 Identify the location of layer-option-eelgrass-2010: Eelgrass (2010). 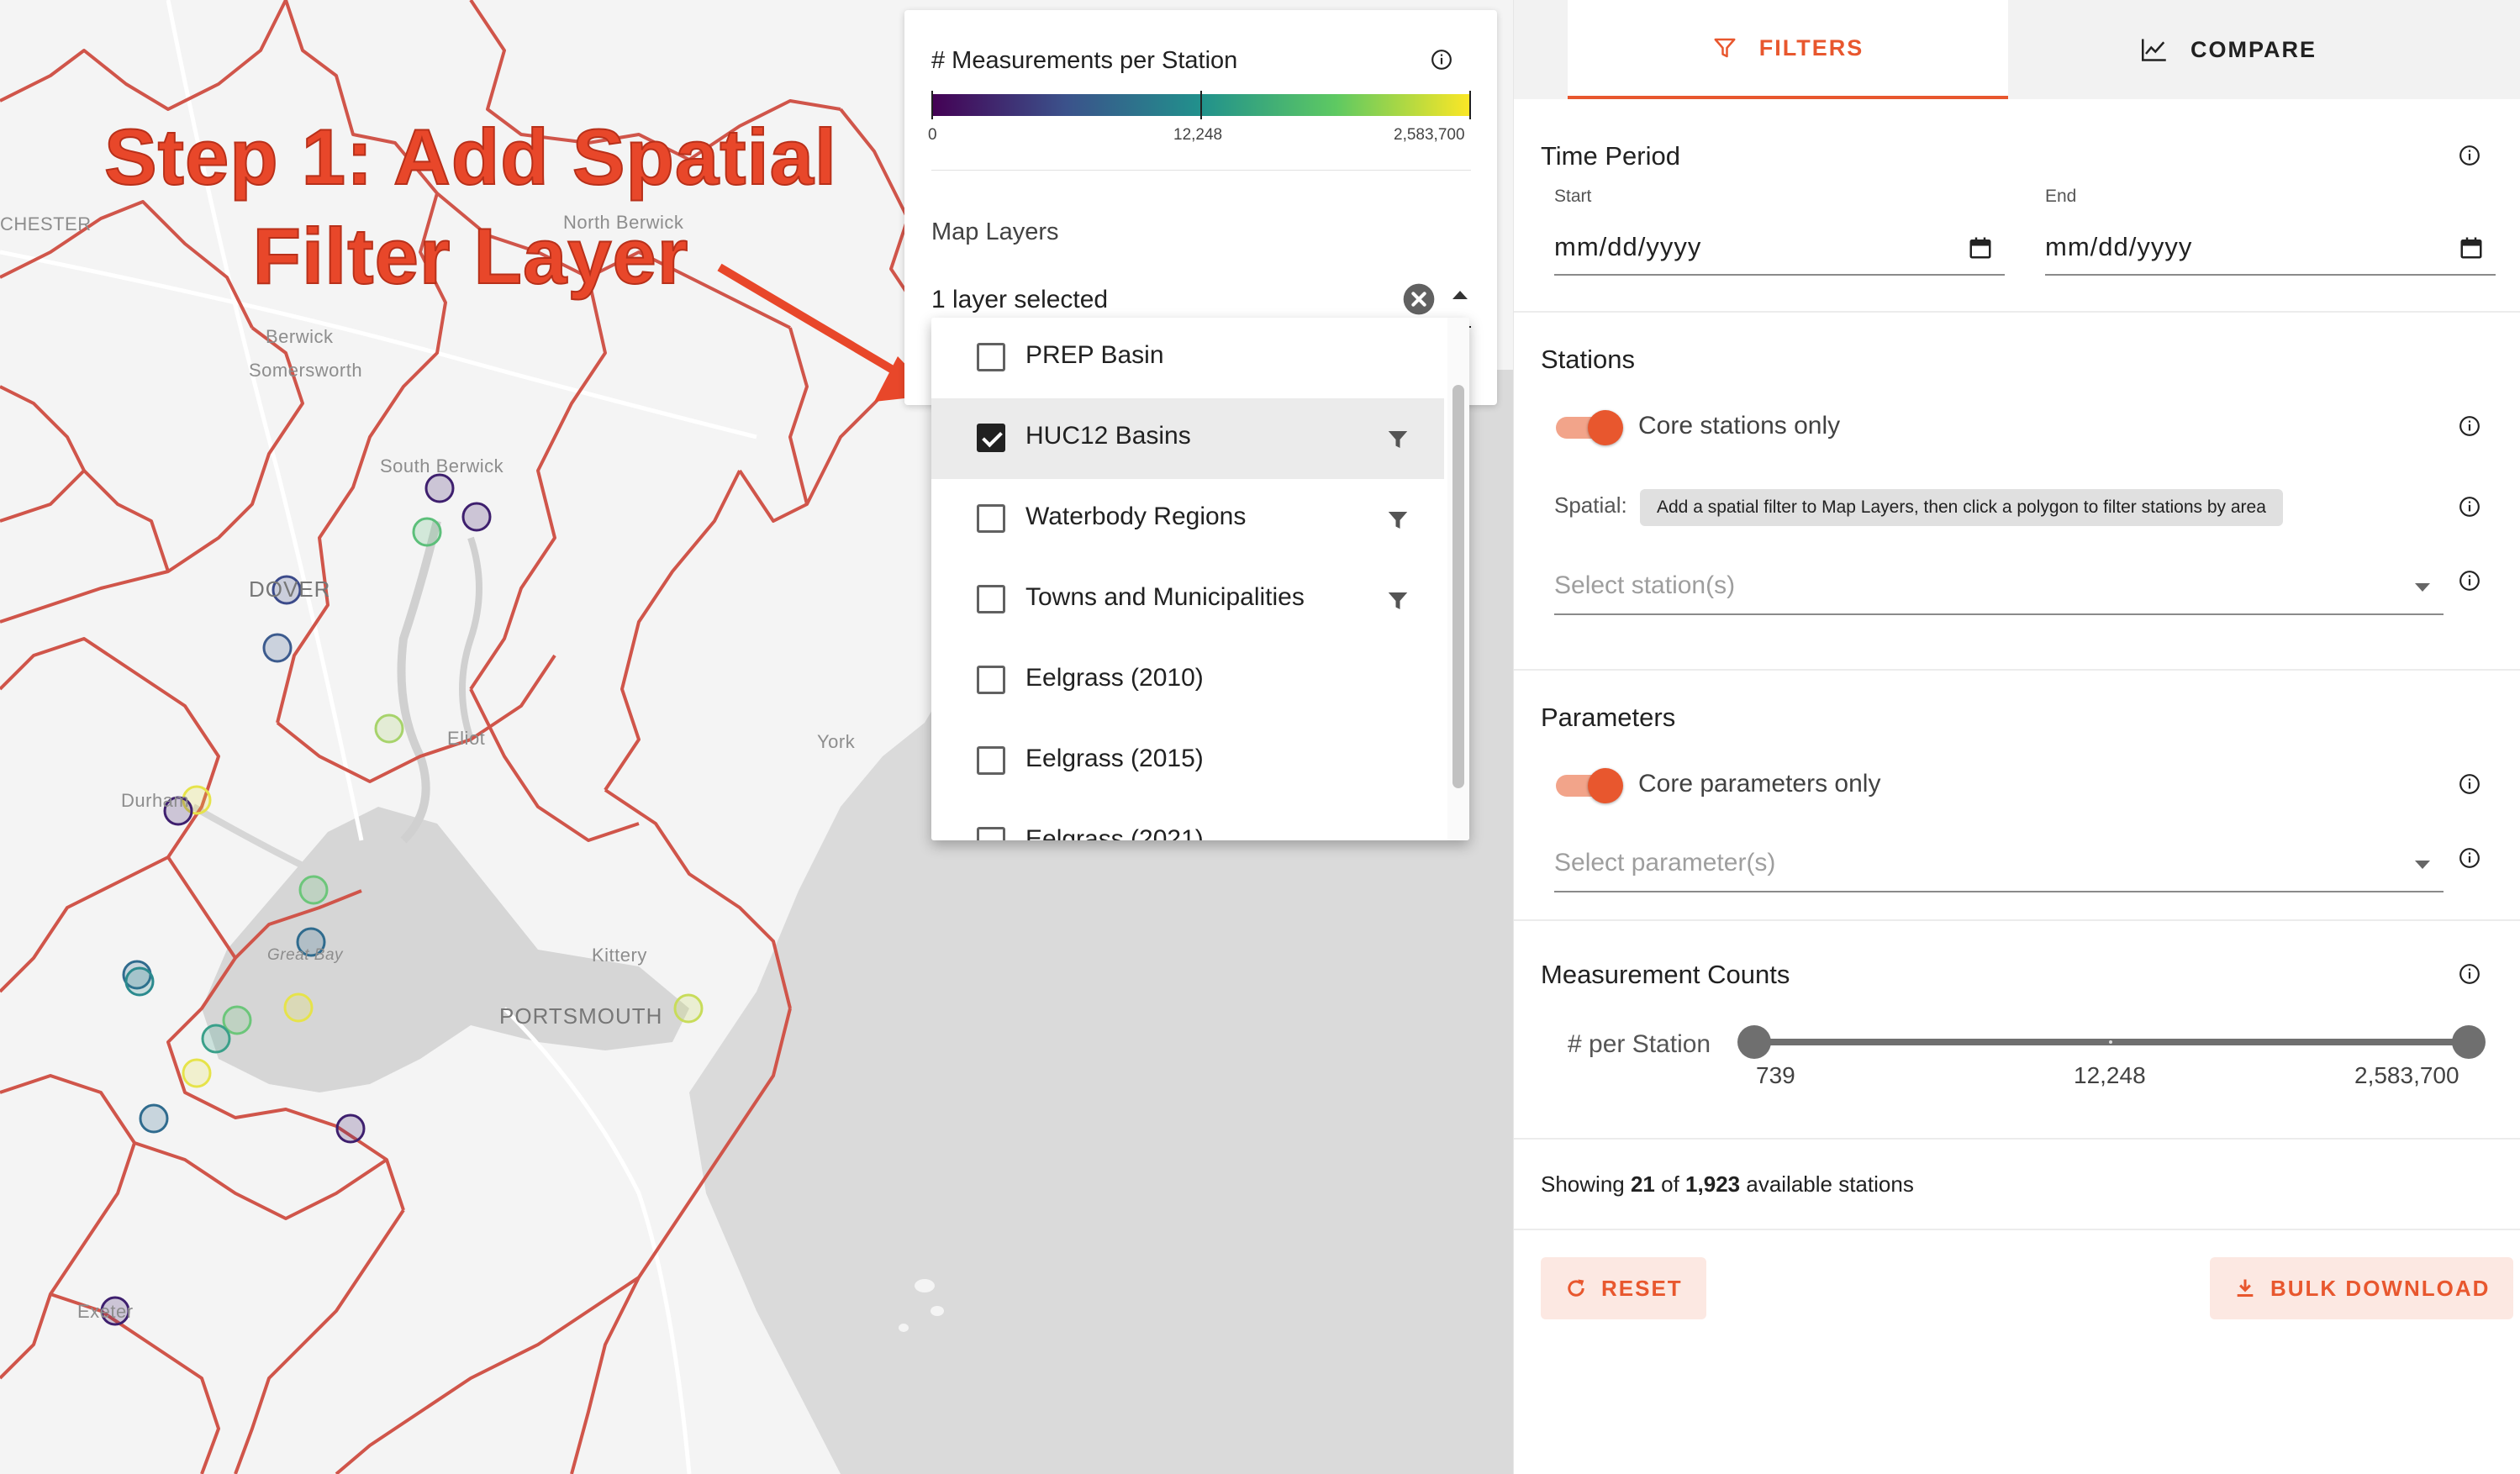
(1187, 680).